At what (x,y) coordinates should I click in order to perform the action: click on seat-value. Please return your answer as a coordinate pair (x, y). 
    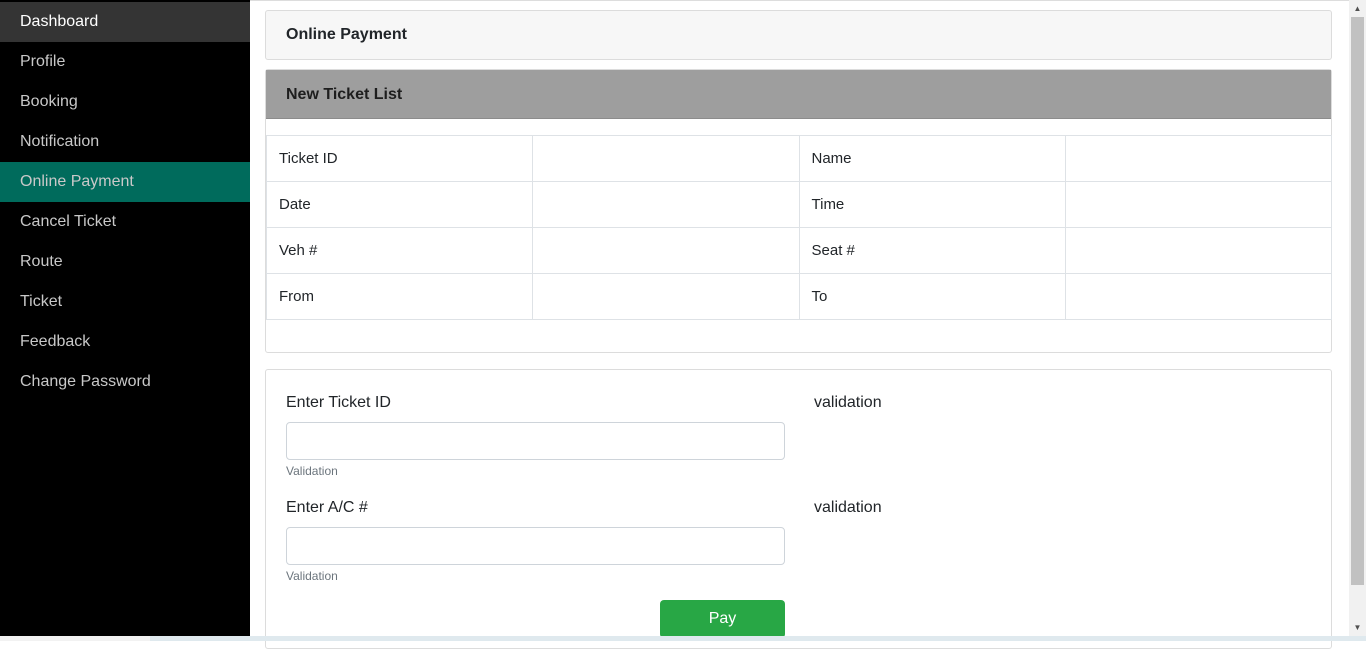
    Looking at the image, I should click on (1198, 250).